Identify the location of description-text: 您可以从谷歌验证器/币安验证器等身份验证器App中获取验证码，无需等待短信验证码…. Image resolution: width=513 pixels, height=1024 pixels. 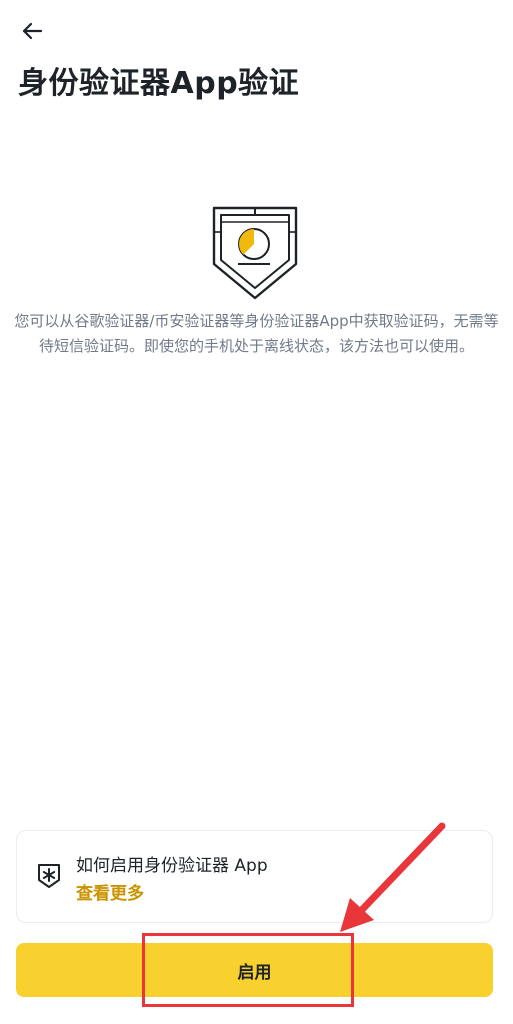
(256, 333).